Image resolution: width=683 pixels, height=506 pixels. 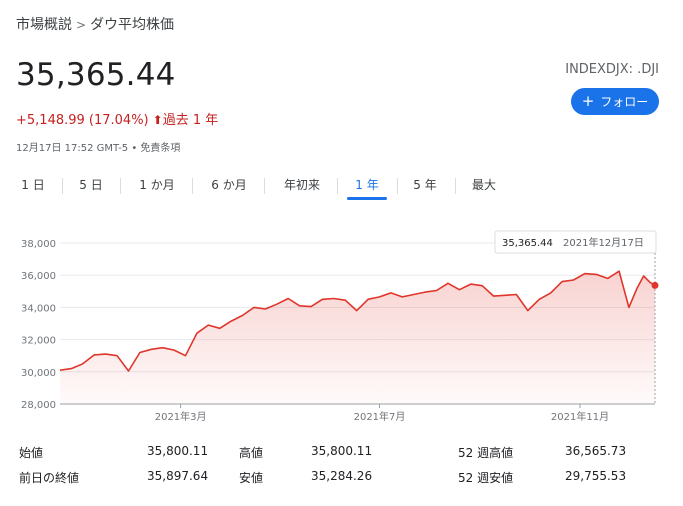 What do you see at coordinates (38, 373) in the screenshot?
I see `y-tick-label: 30,000` at bounding box center [38, 373].